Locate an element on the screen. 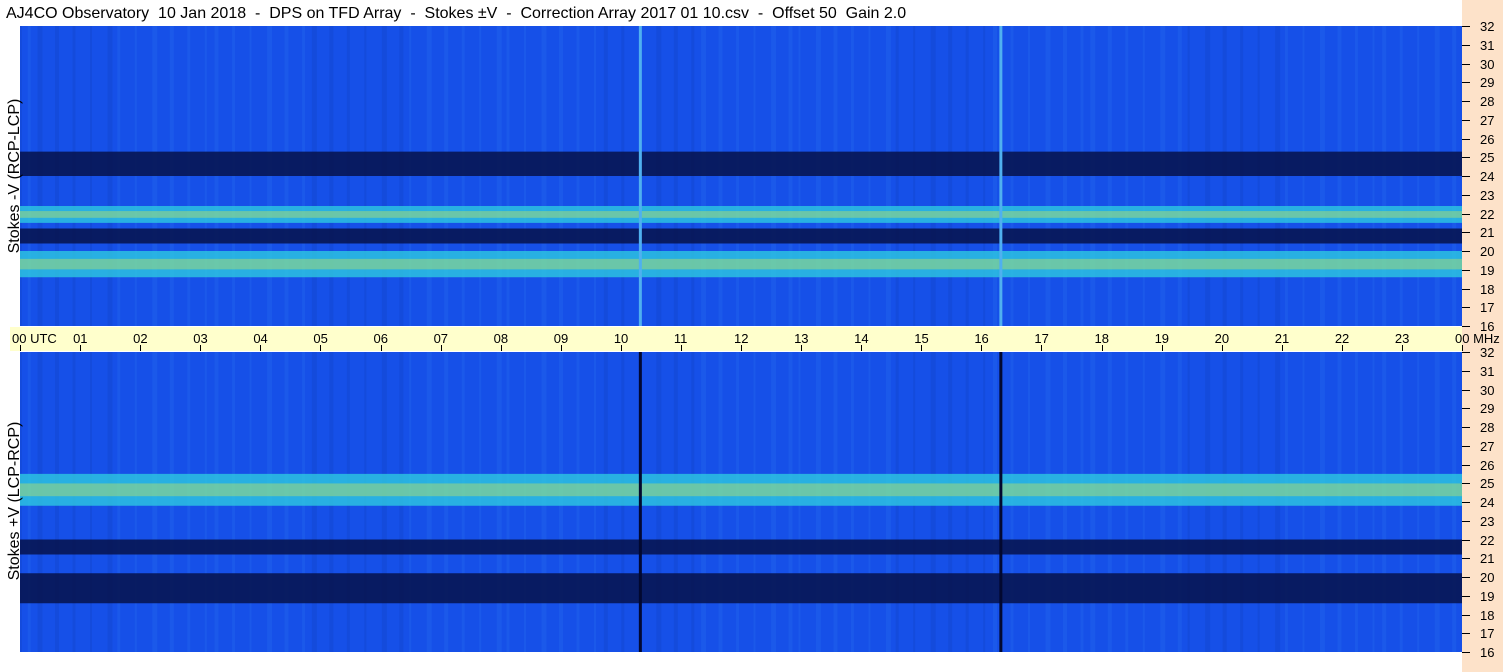  frequency-tick-label: 29 is located at coordinates (1487, 409).